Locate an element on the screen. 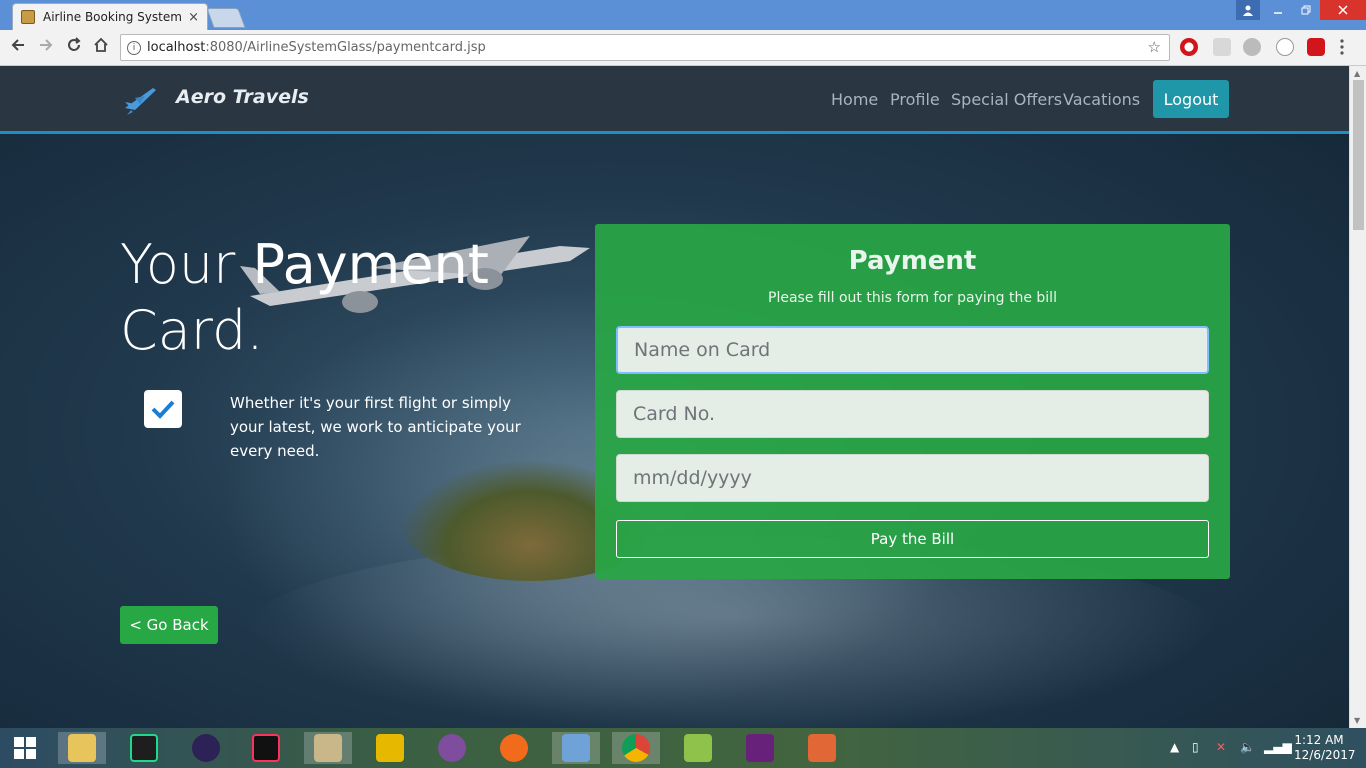 The image size is (1366, 768). notepad-plus-icon is located at coordinates (698, 748).